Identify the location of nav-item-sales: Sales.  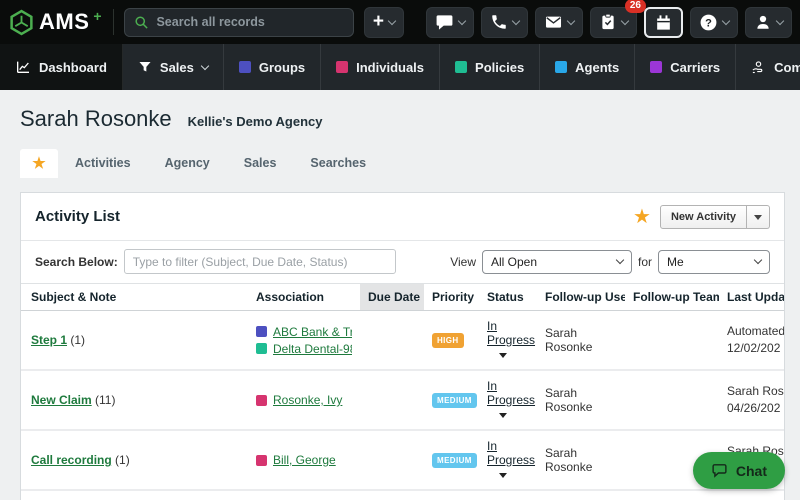
(173, 67).